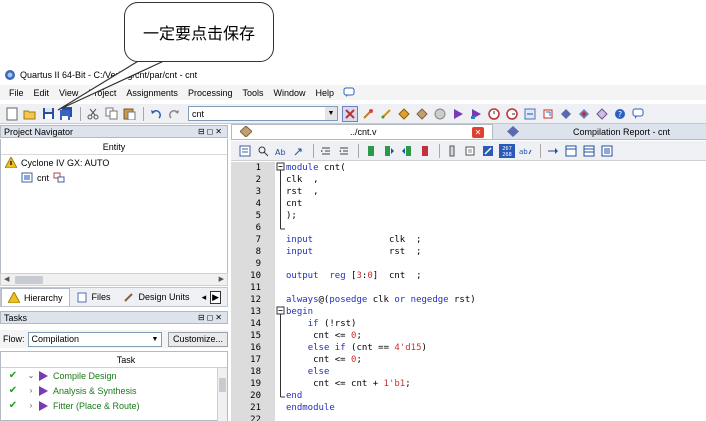  What do you see at coordinates (114, 206) in the screenshot?
I see `project-navigator-panel: Entity Cyclone IV GX: AUTO cnt` at bounding box center [114, 206].